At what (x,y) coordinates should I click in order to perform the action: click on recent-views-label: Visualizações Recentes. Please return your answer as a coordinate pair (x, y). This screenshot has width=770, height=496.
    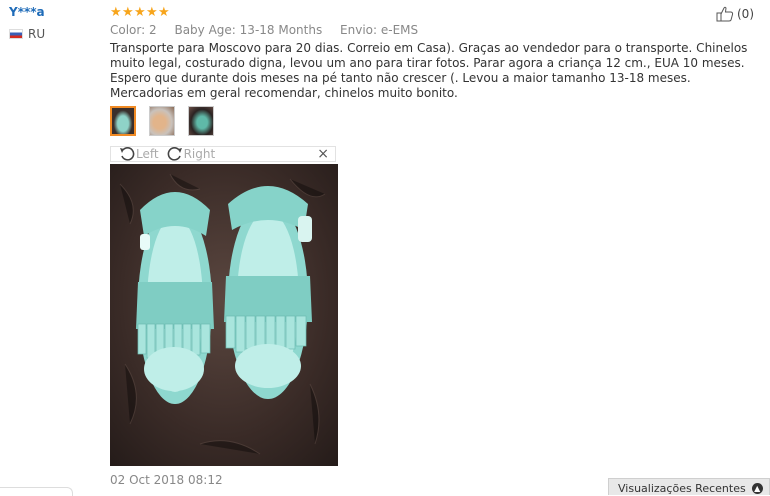
    Looking at the image, I should click on (682, 488).